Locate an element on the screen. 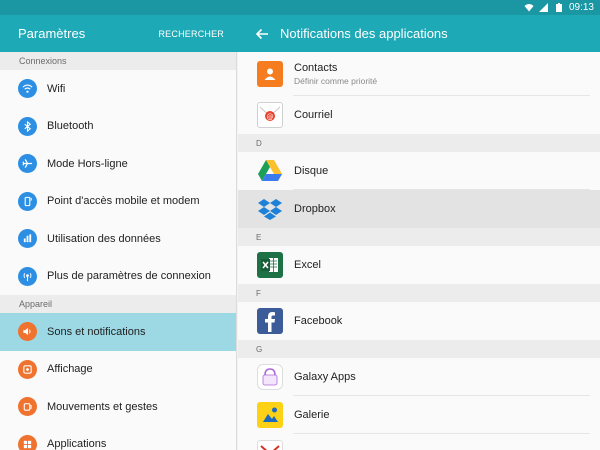 The image size is (600, 450). menu-item-airplane: Mode Hors-ligne is located at coordinates (118, 164).